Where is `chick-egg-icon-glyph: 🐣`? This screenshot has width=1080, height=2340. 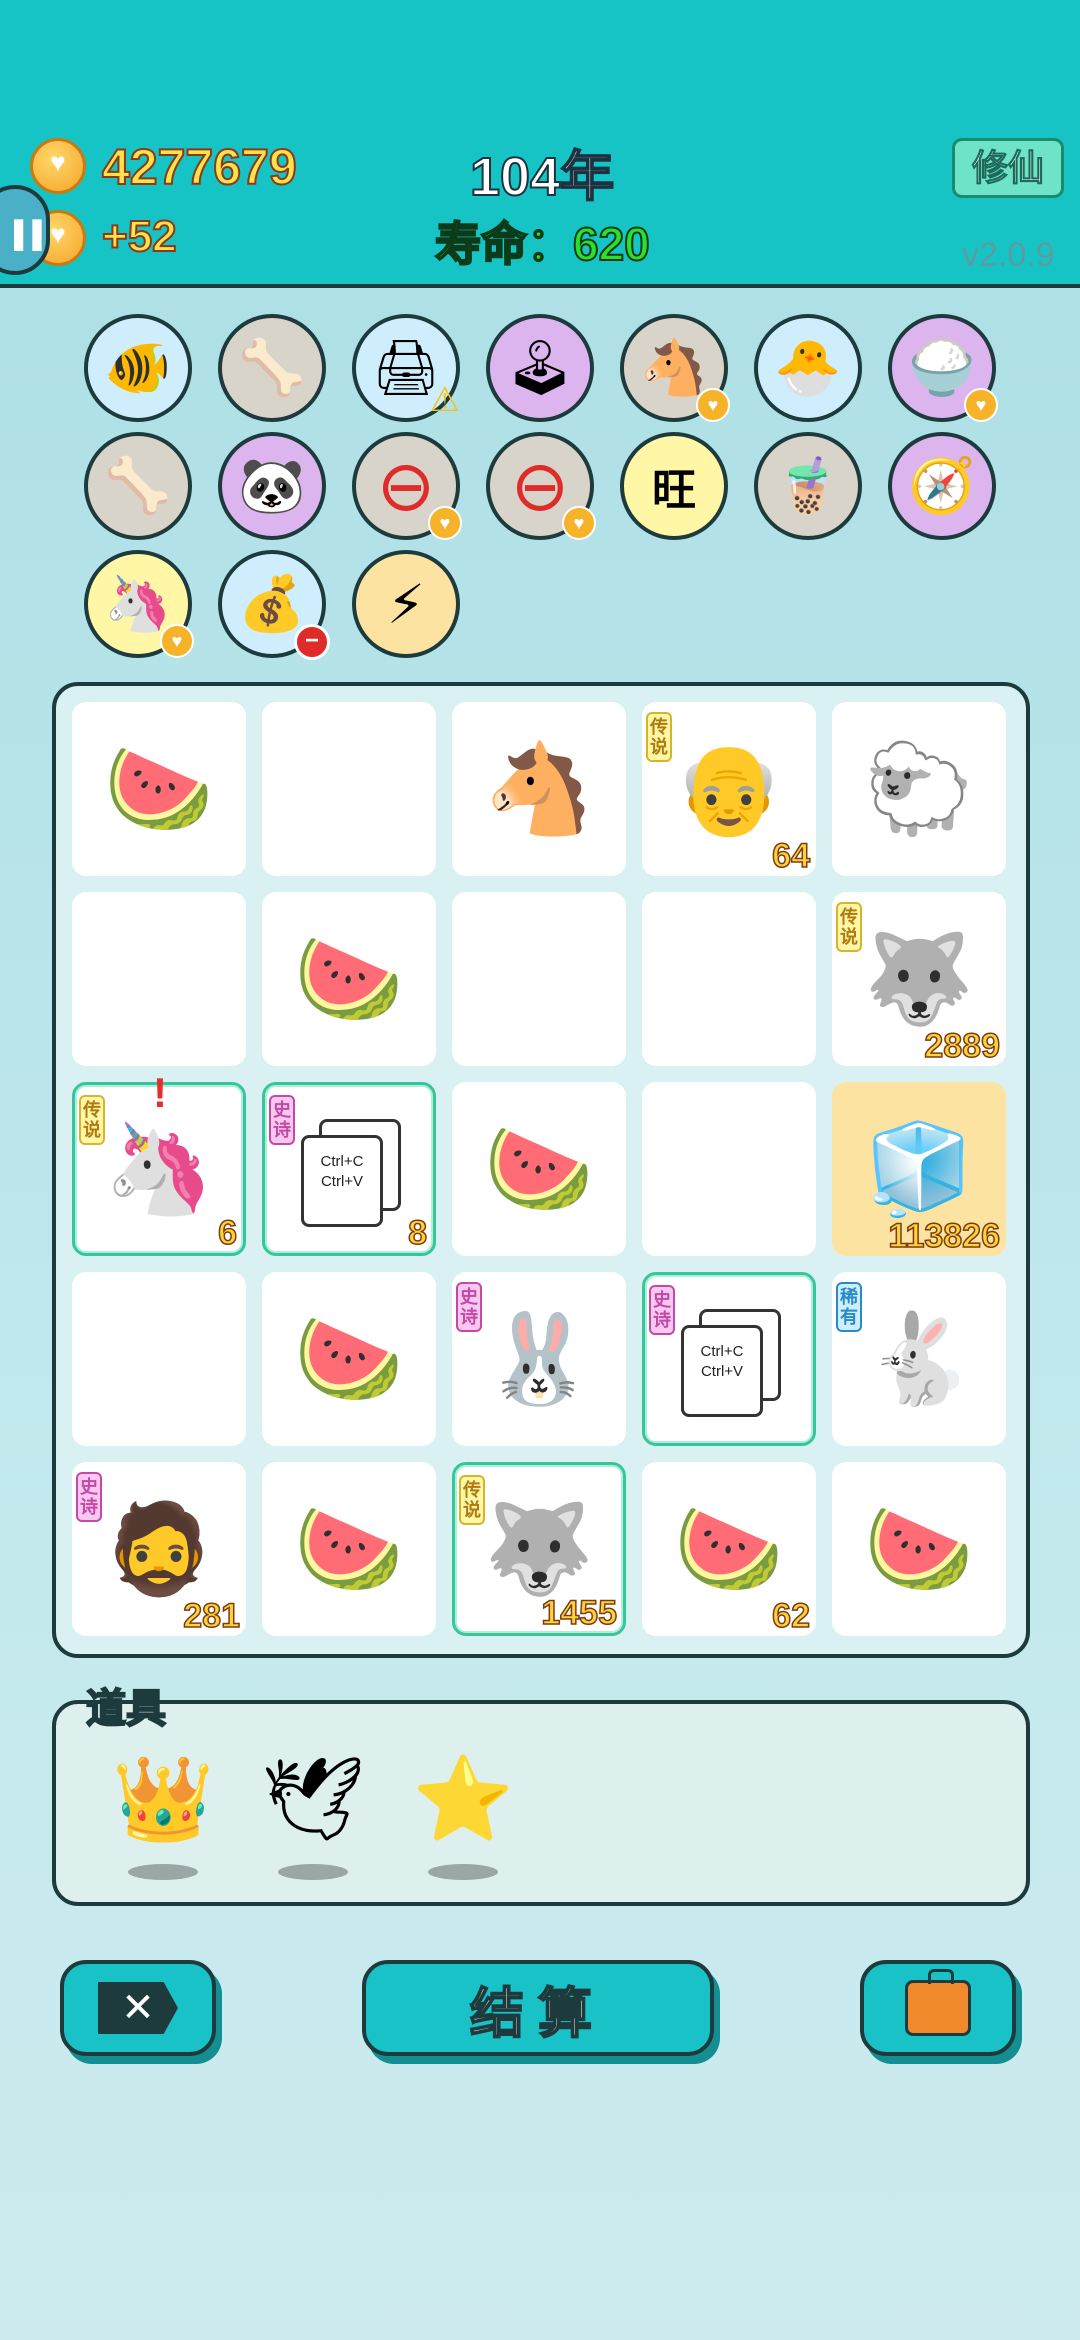
chick-egg-icon-glyph: 🐣 is located at coordinates (808, 367).